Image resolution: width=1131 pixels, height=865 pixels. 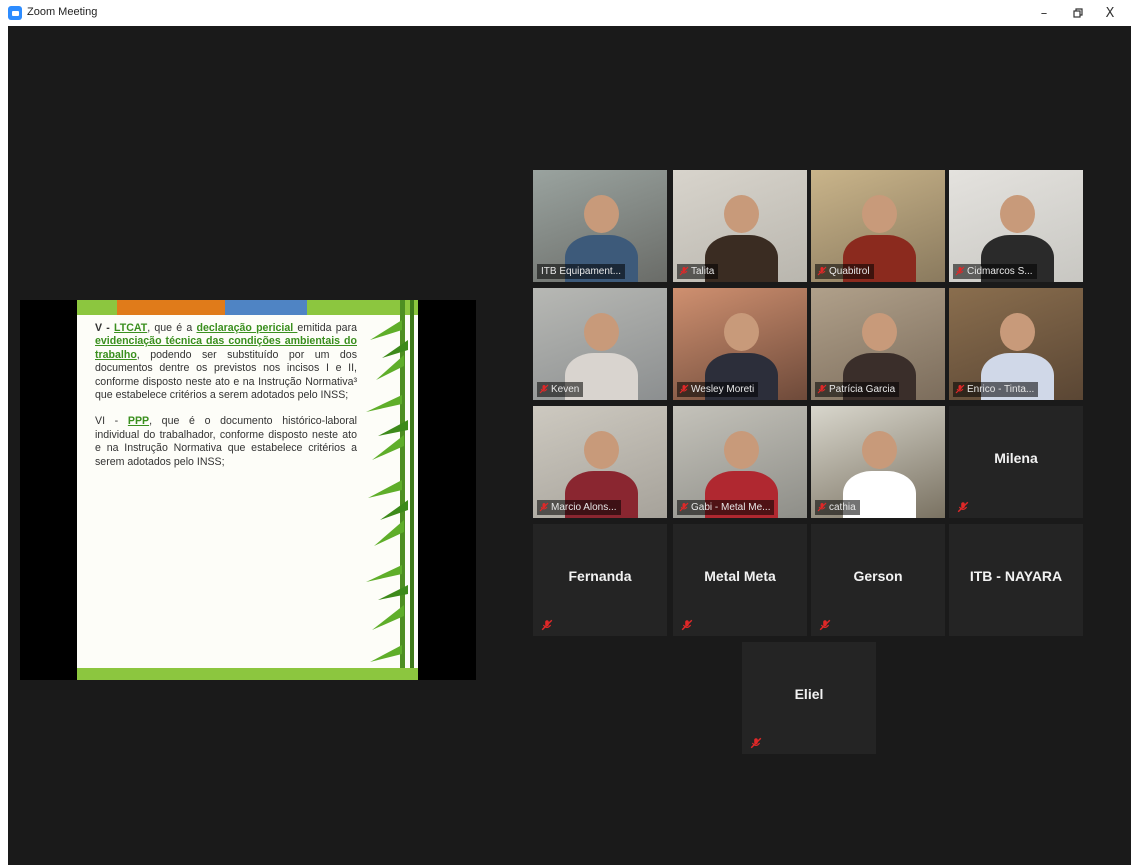 I want to click on participant-name-label: Talita, so click(x=698, y=271).